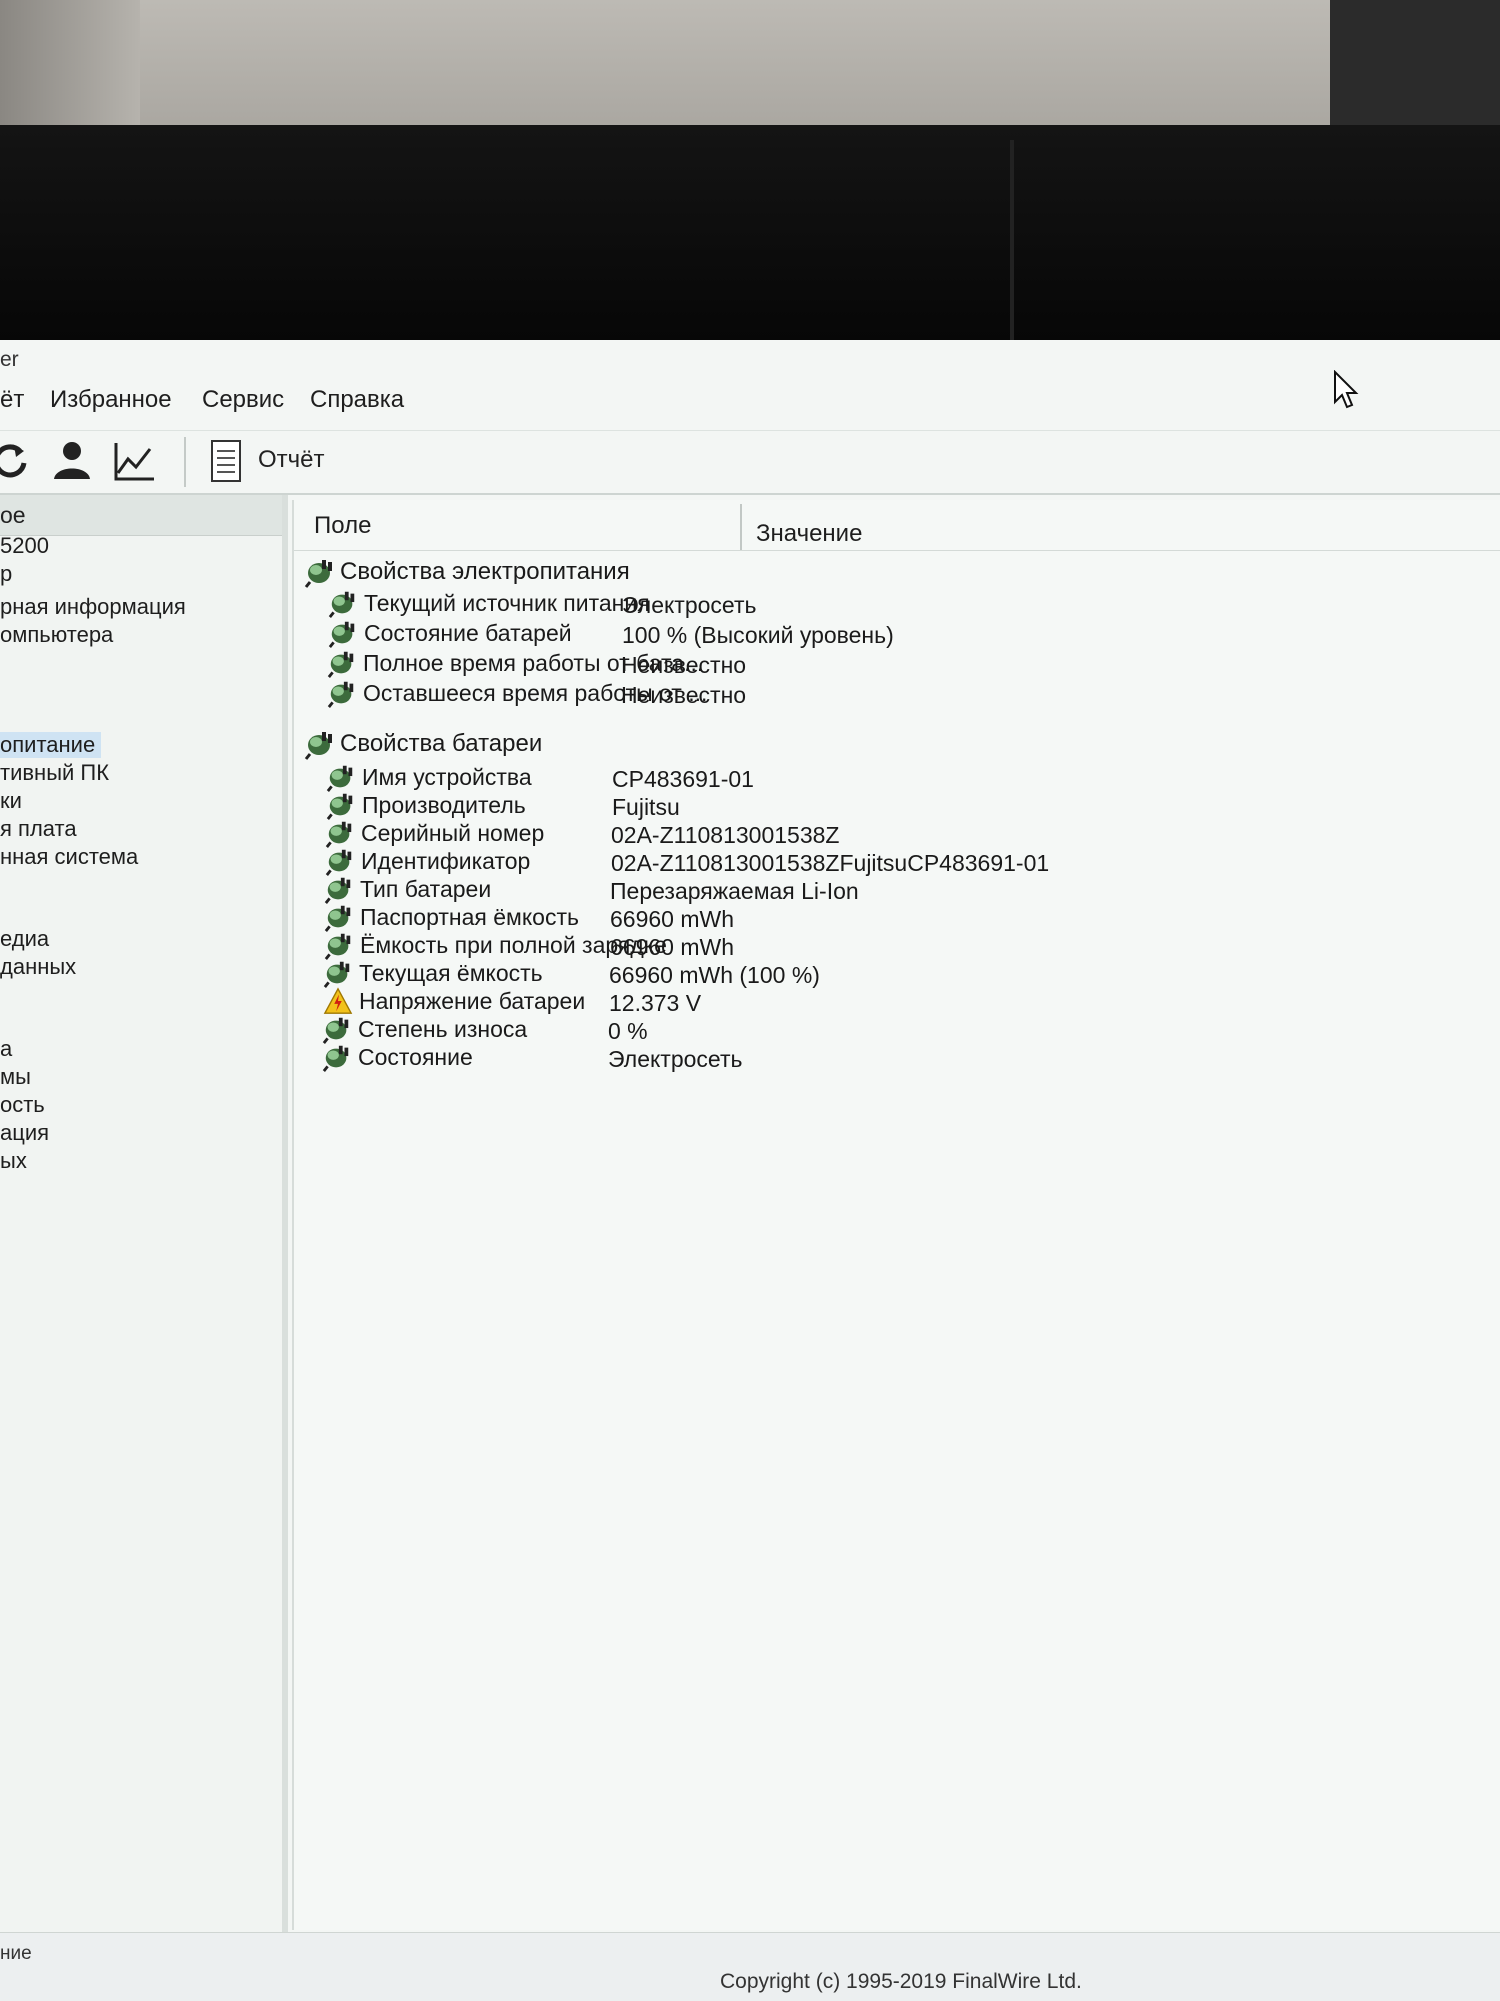 The image size is (1500, 2001). What do you see at coordinates (758, 635) in the screenshot?
I see `field-value: 100 % (Высокий уровень)` at bounding box center [758, 635].